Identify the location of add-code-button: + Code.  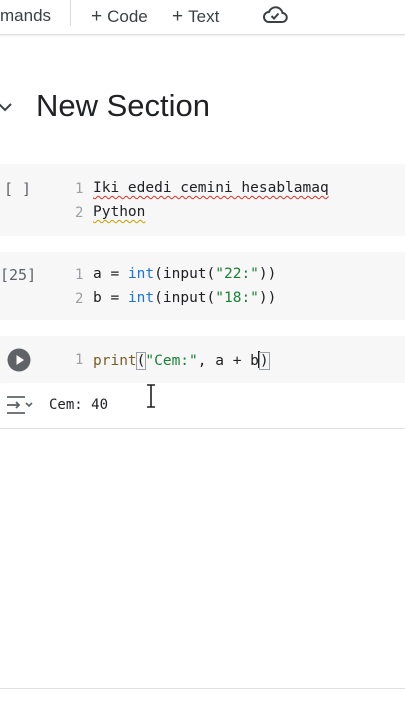
(119, 17).